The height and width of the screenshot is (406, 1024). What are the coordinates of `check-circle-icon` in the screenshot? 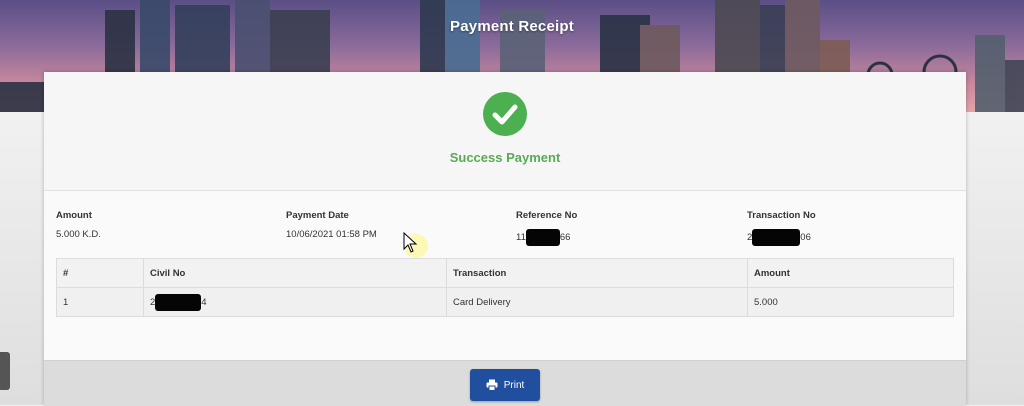 It's located at (505, 114).